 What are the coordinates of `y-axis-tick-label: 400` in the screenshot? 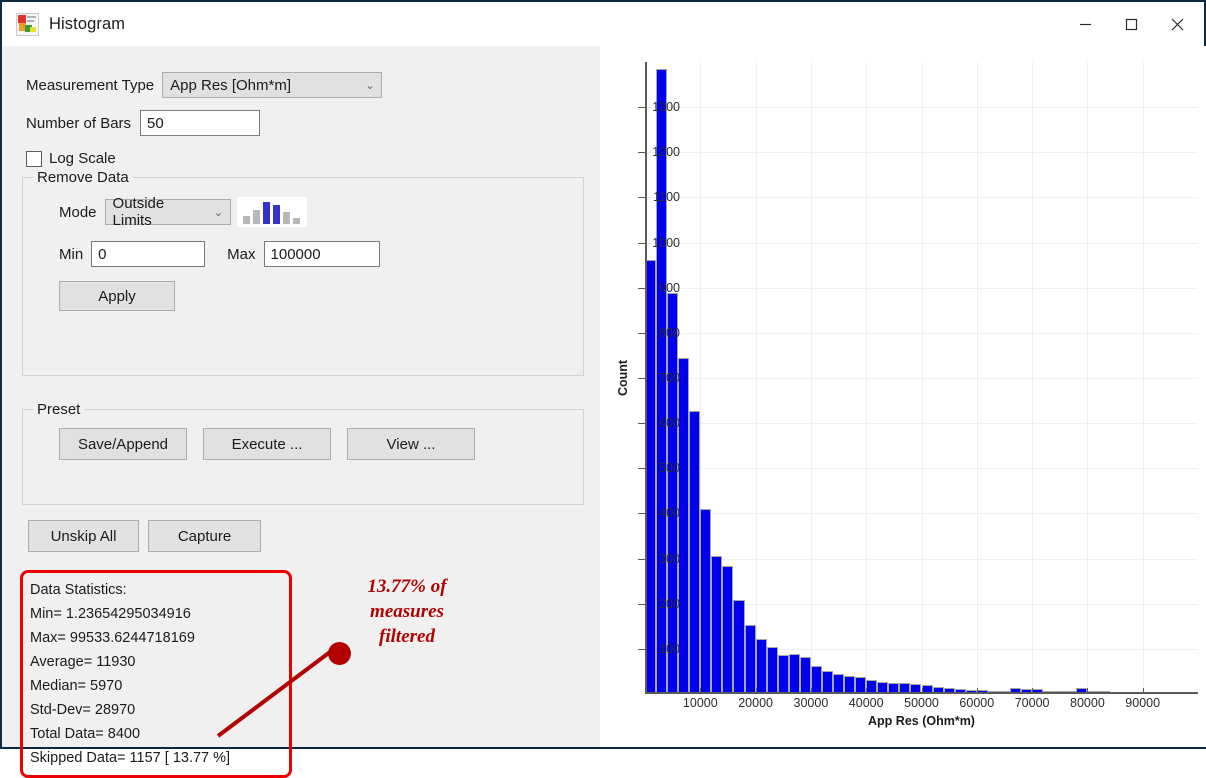 It's located at (669, 513).